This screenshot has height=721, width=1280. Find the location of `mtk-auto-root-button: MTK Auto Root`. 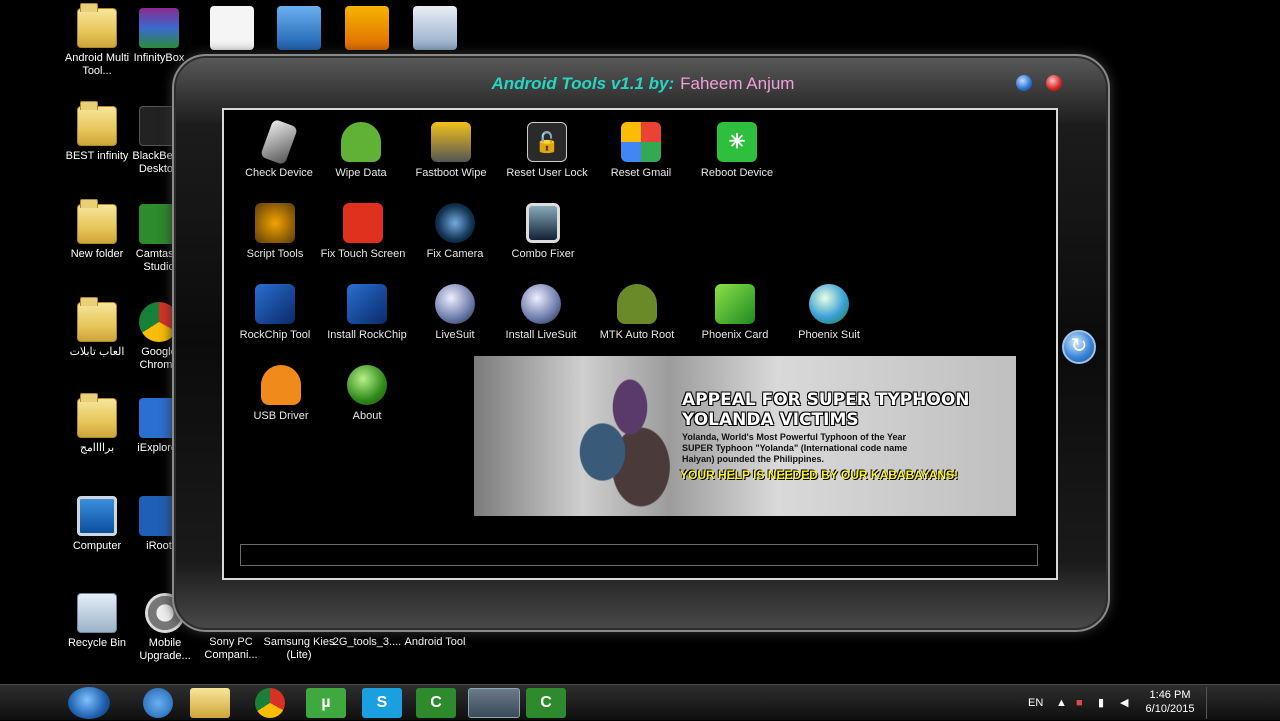

mtk-auto-root-button: MTK Auto Root is located at coordinates (637, 312).